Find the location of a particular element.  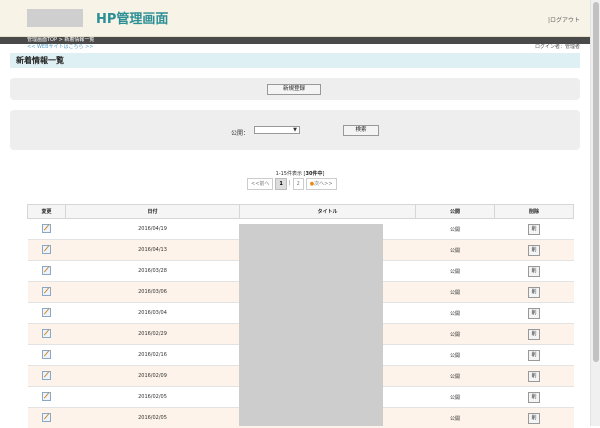

header: HP管理画面 |ログアウト is located at coordinates (295, 18).